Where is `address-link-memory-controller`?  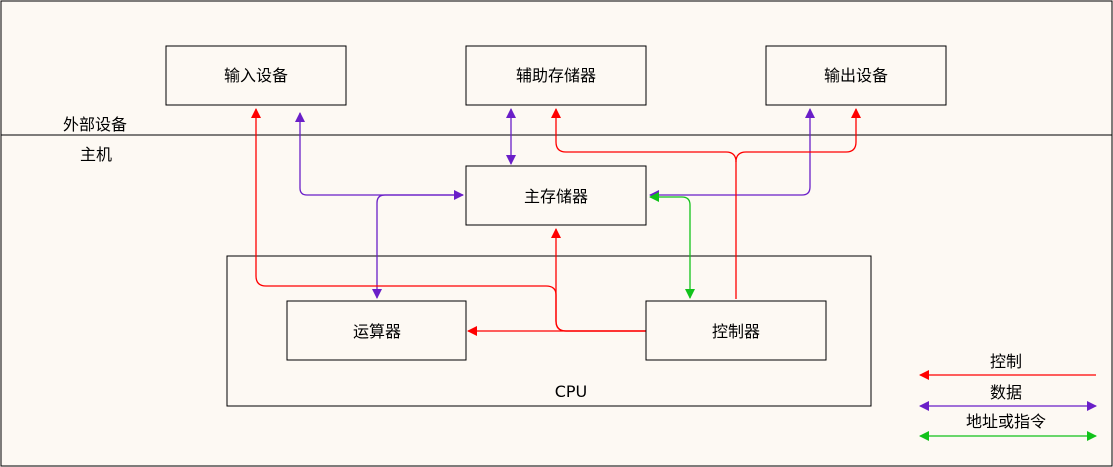
address-link-memory-controller is located at coordinates (672, 245).